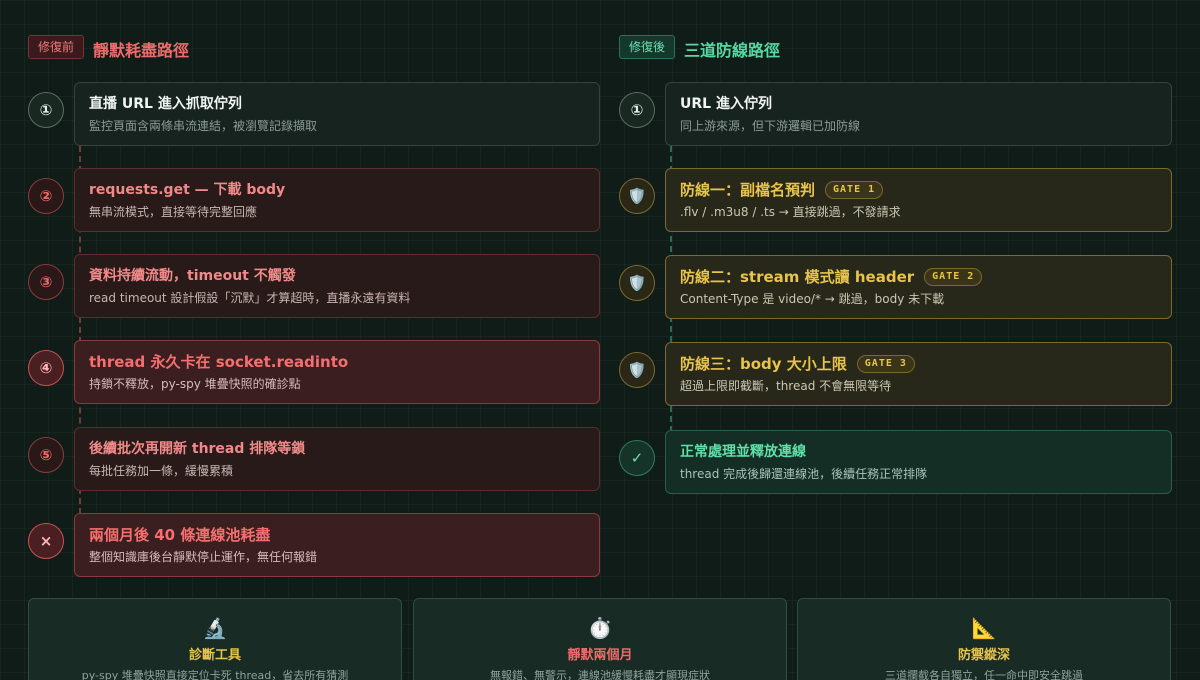 The height and width of the screenshot is (680, 1200). I want to click on after-header: 修復後 三道防線路徑, so click(699, 47).